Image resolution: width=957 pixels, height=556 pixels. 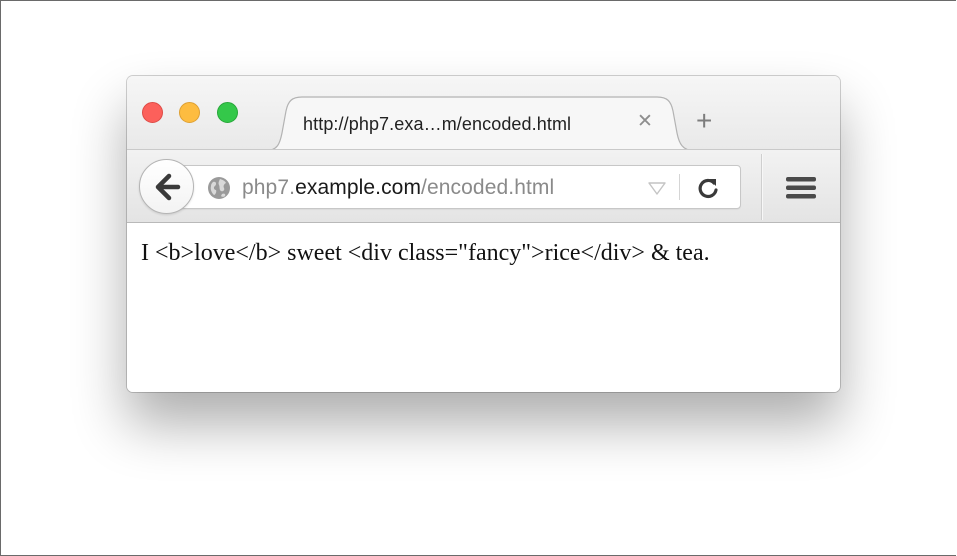 I want to click on navigation-bar: php7.example.com/encoded.html, so click(x=483, y=186).